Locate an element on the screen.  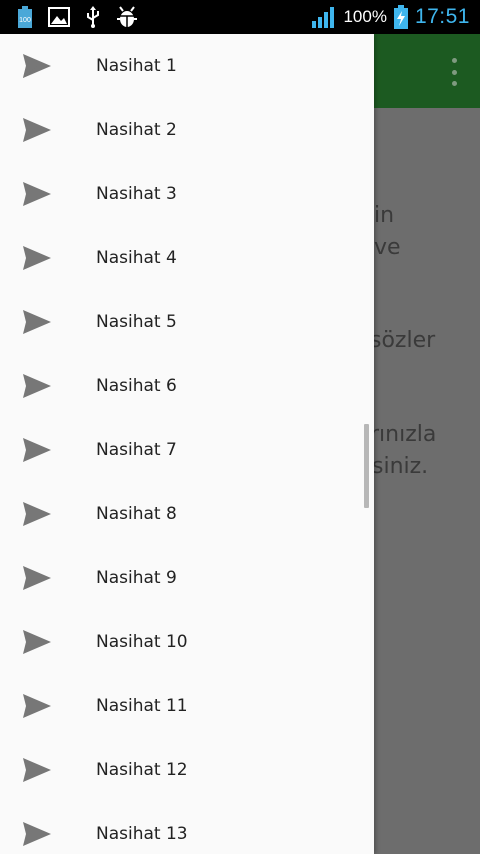
drawer-item-label: Nasihat 4 is located at coordinates (136, 258).